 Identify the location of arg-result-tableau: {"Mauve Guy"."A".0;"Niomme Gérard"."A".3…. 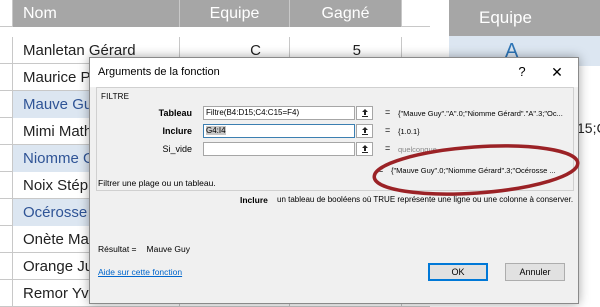
(480, 113).